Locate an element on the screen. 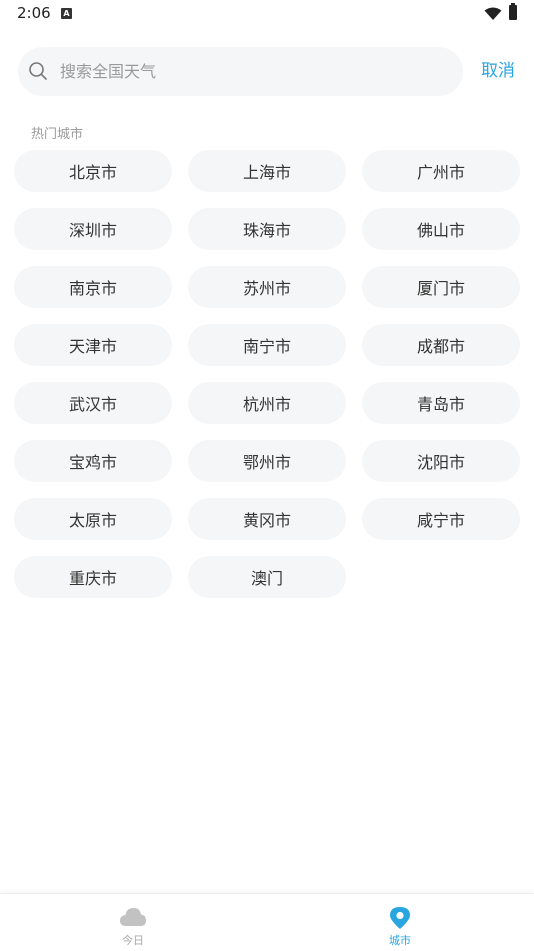 The image size is (534, 951). city-chip: 武汉市 is located at coordinates (93, 403).